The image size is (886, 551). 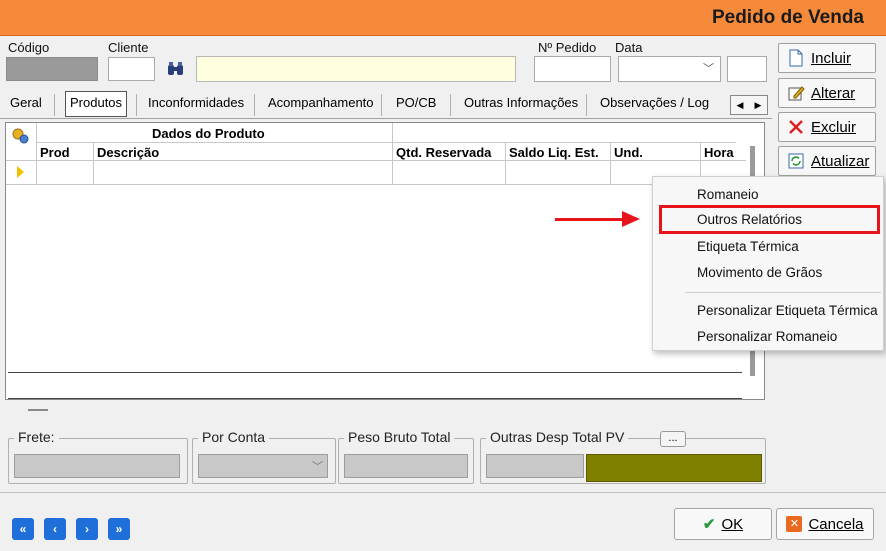 I want to click on arrow-left-icon: ◀, so click(x=740, y=105).